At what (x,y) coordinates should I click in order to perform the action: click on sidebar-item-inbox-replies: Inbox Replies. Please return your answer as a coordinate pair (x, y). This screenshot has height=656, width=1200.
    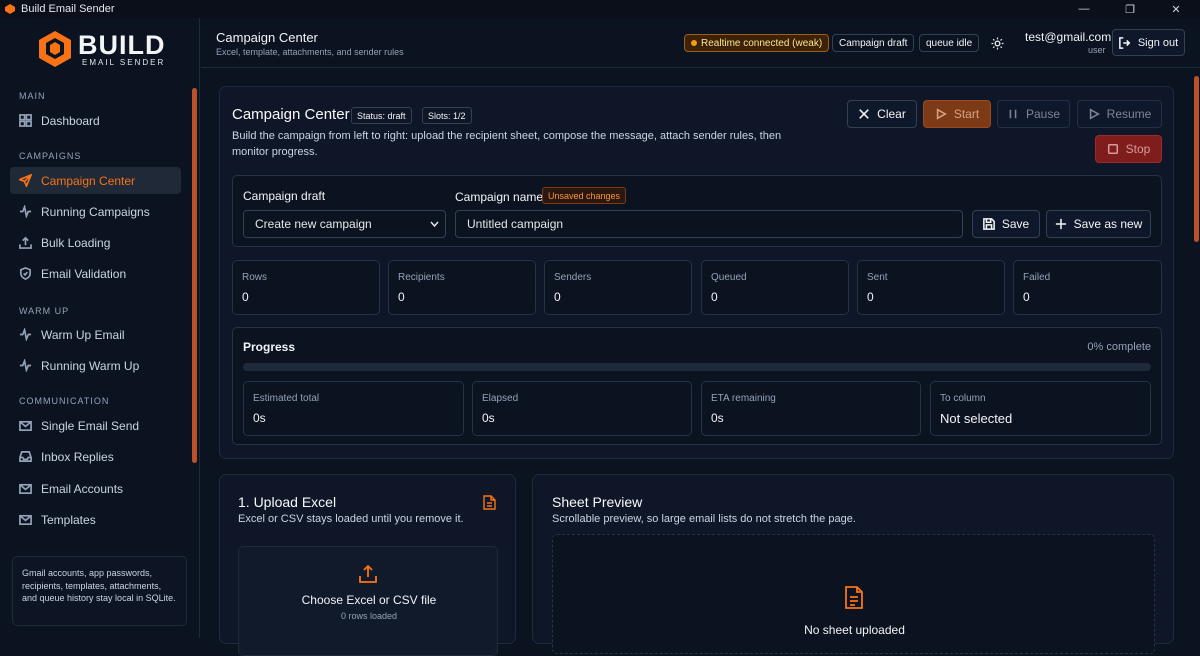
    Looking at the image, I should click on (95, 456).